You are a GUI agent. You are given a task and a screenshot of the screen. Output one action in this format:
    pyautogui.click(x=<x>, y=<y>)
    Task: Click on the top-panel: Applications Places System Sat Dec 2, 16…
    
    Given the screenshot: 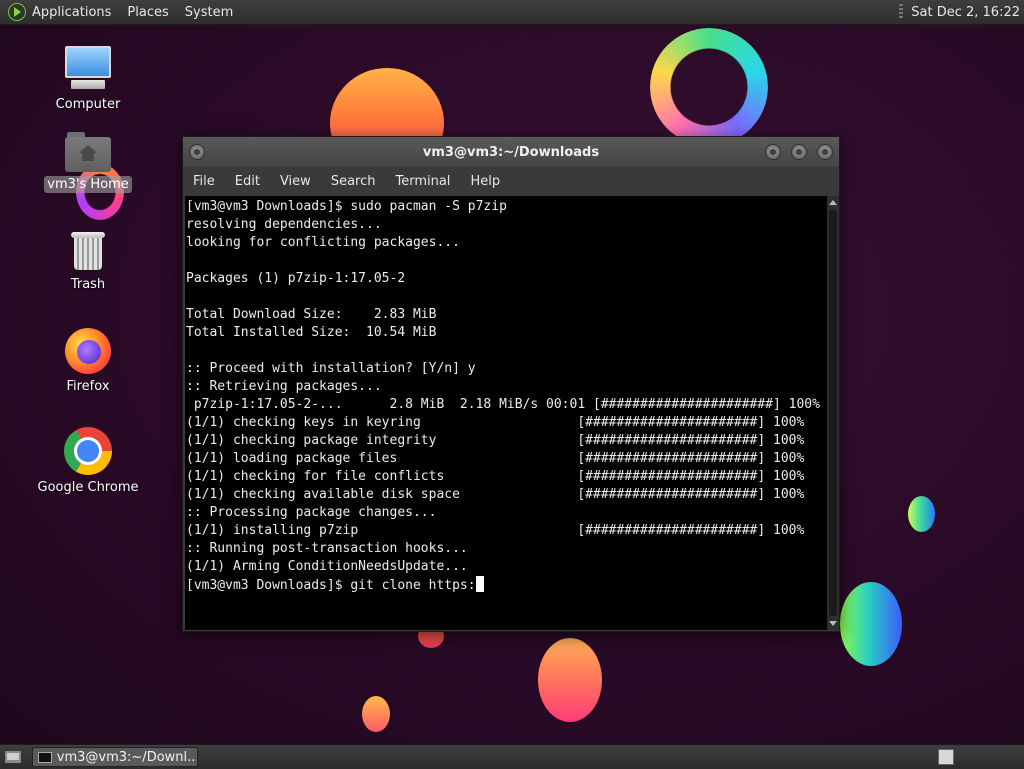 What is the action you would take?
    pyautogui.click(x=512, y=12)
    